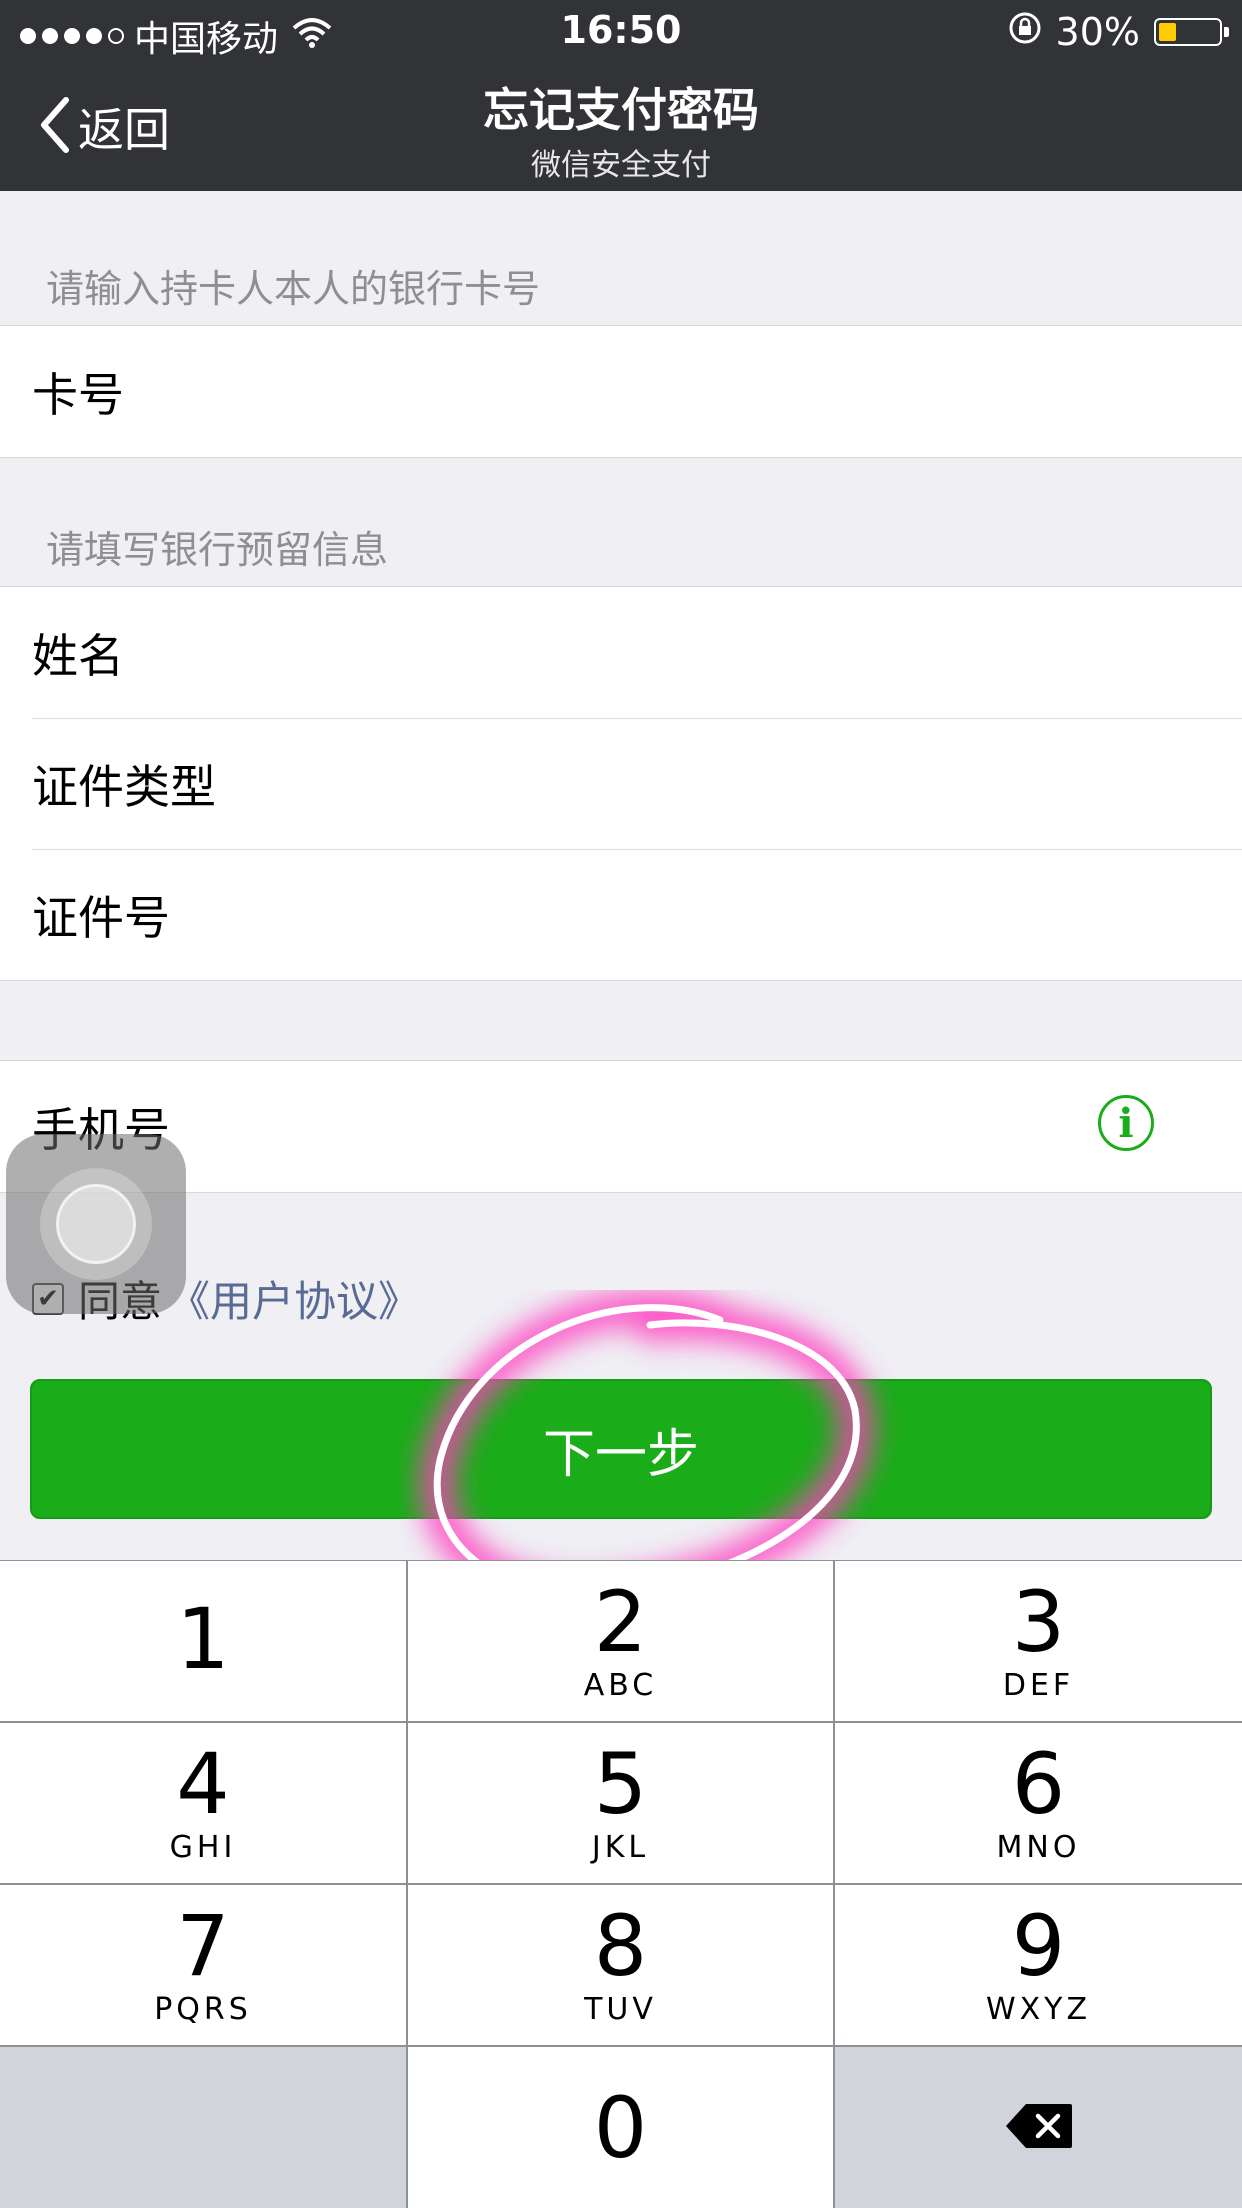 This screenshot has height=2208, width=1242. Describe the element at coordinates (96, 1224) in the screenshot. I see `assistive-touch-button` at that location.